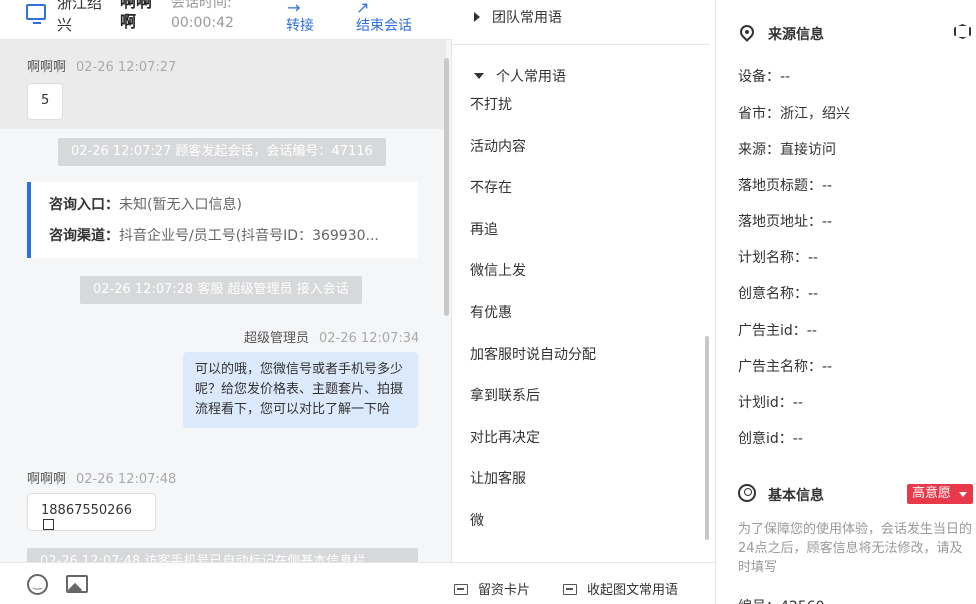  What do you see at coordinates (505, 395) in the screenshot?
I see `phrase-item: 拿到联系后` at bounding box center [505, 395].